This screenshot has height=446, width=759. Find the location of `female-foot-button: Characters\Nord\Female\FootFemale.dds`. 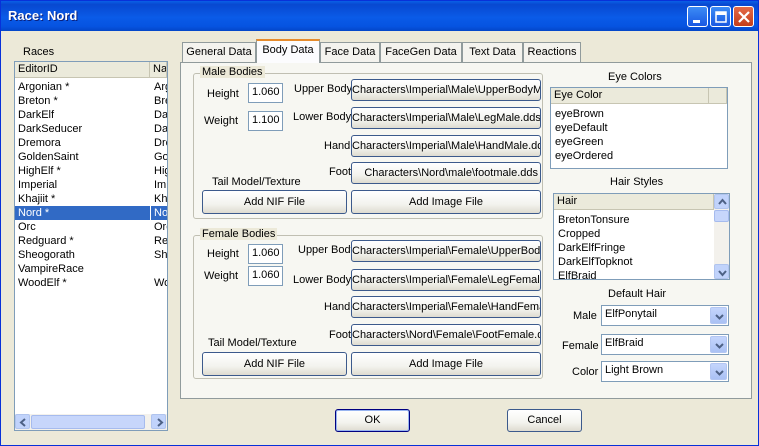

female-foot-button: Characters\Nord\Female\FootFemale.dds is located at coordinates (446, 335).